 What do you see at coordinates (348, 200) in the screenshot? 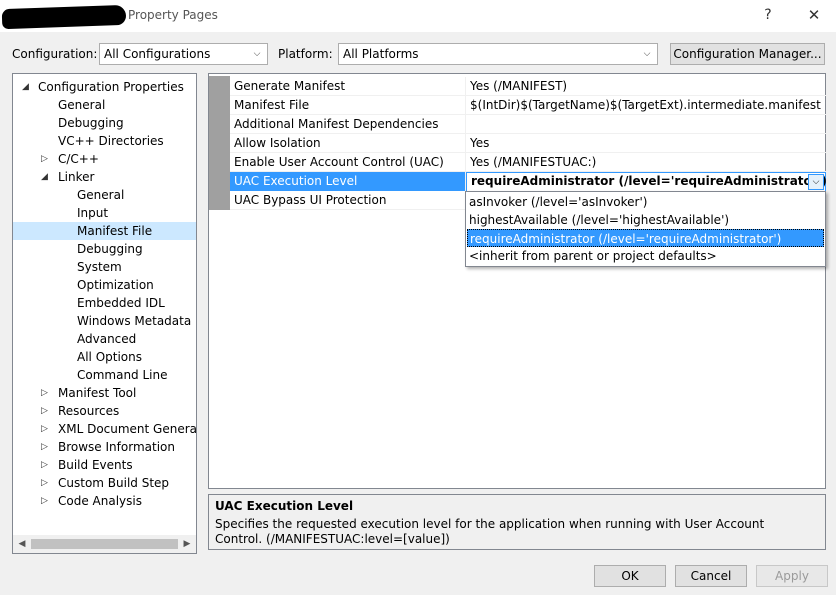
I see `property-name: UAC Bypass UI Protection` at bounding box center [348, 200].